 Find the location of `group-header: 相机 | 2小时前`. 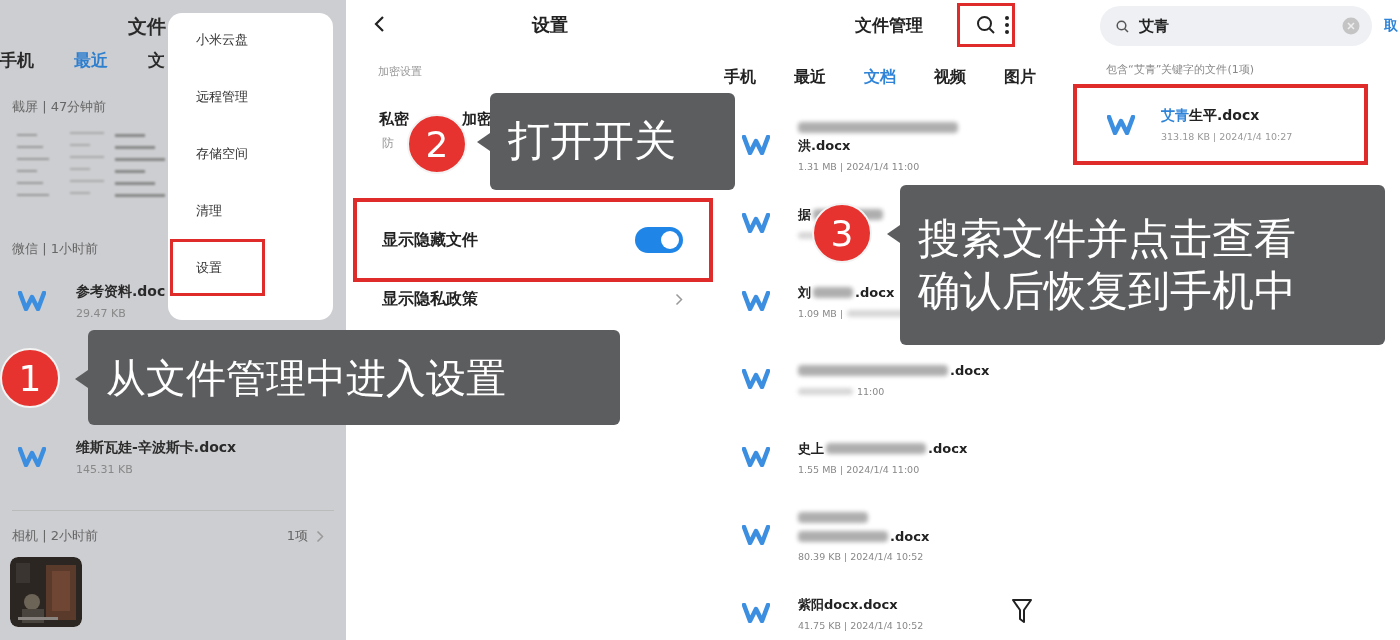

group-header: 相机 | 2小时前 is located at coordinates (55, 536).